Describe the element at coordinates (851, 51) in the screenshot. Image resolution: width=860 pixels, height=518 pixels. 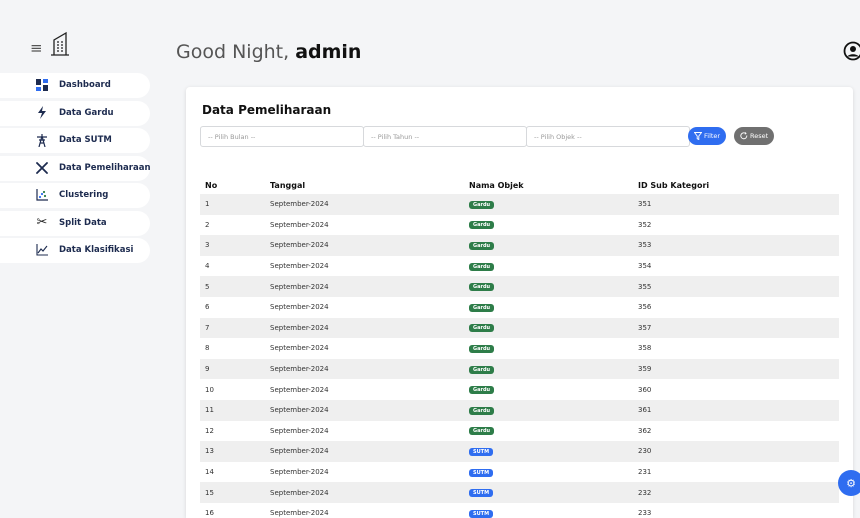
I see `user-account-icon` at that location.